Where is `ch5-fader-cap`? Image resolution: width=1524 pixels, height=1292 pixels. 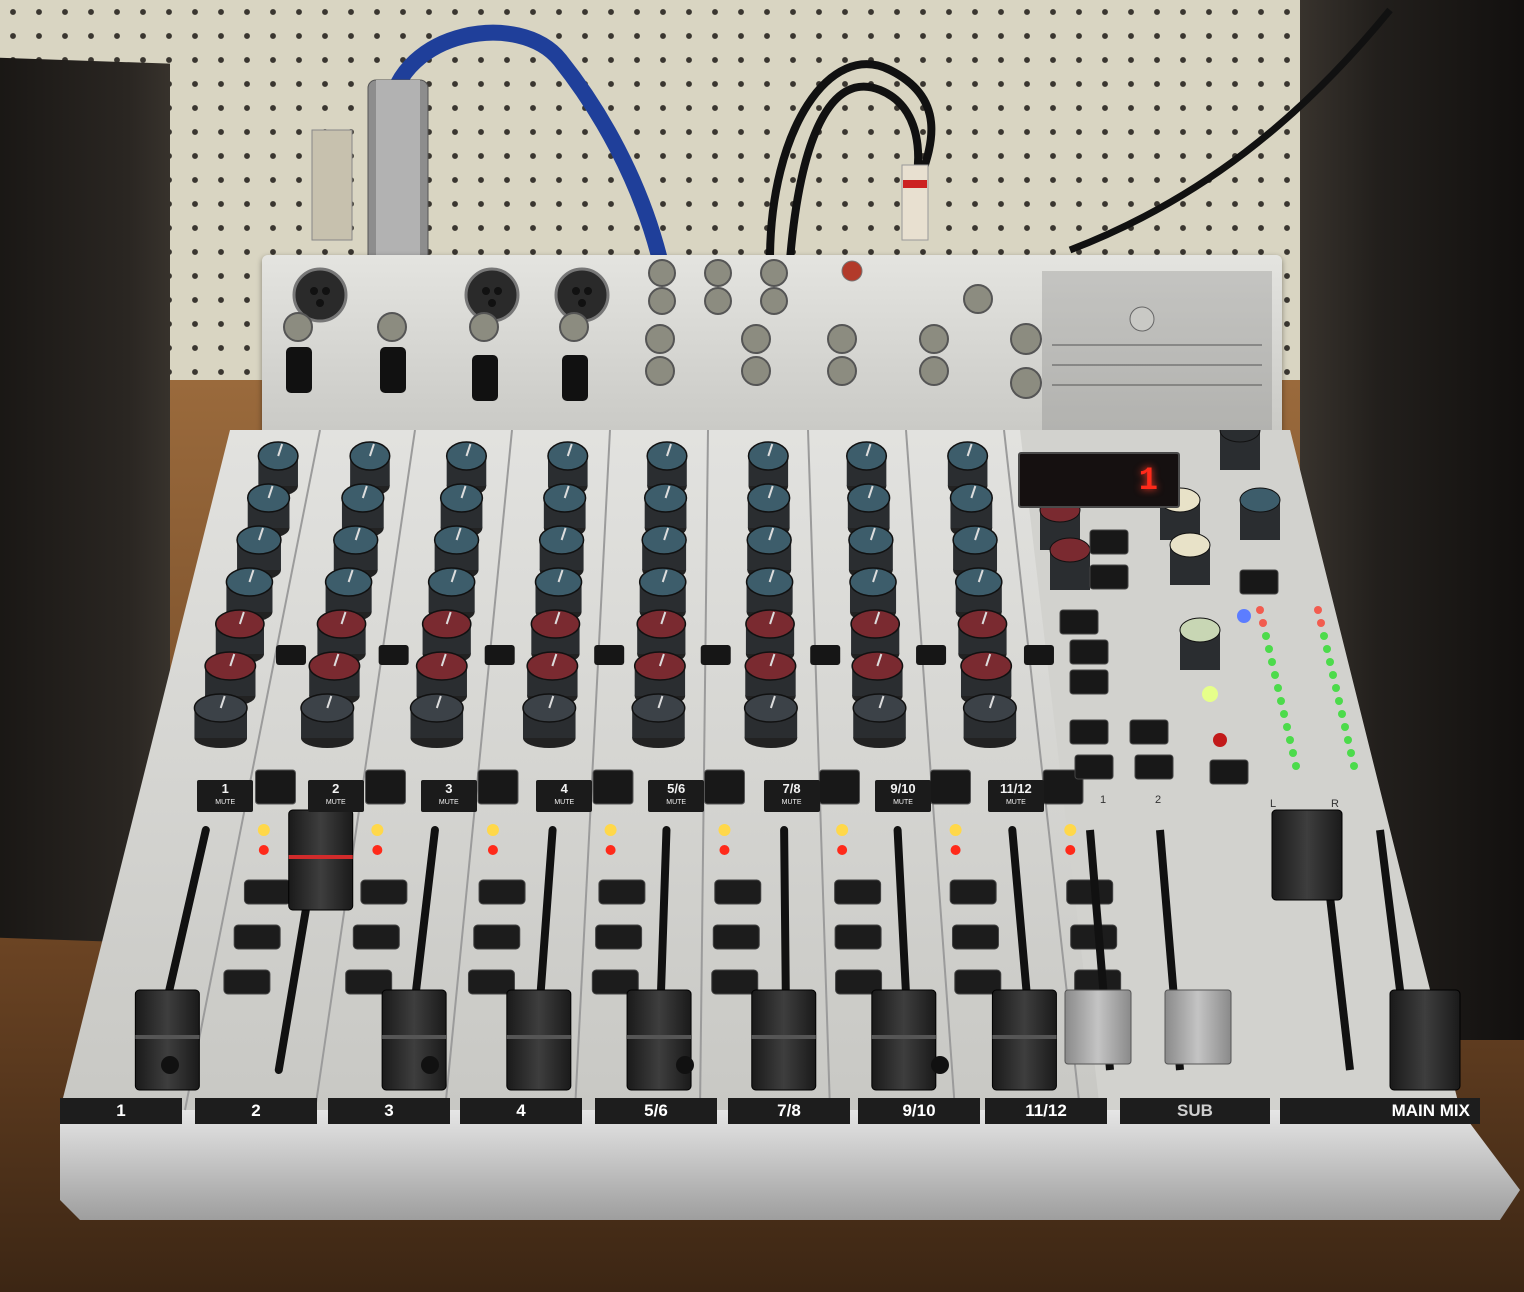
ch5-fader-cap is located at coordinates (659, 1040).